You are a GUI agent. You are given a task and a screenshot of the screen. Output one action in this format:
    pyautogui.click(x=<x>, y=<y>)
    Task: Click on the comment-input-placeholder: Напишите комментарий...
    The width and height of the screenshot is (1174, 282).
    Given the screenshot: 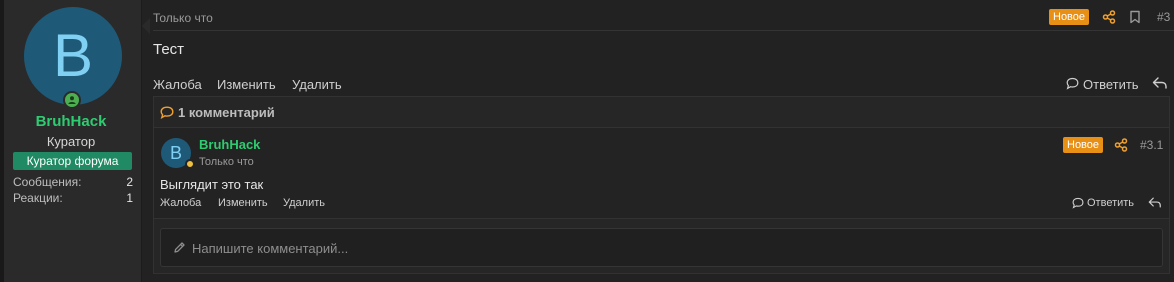 What is the action you would take?
    pyautogui.click(x=270, y=248)
    